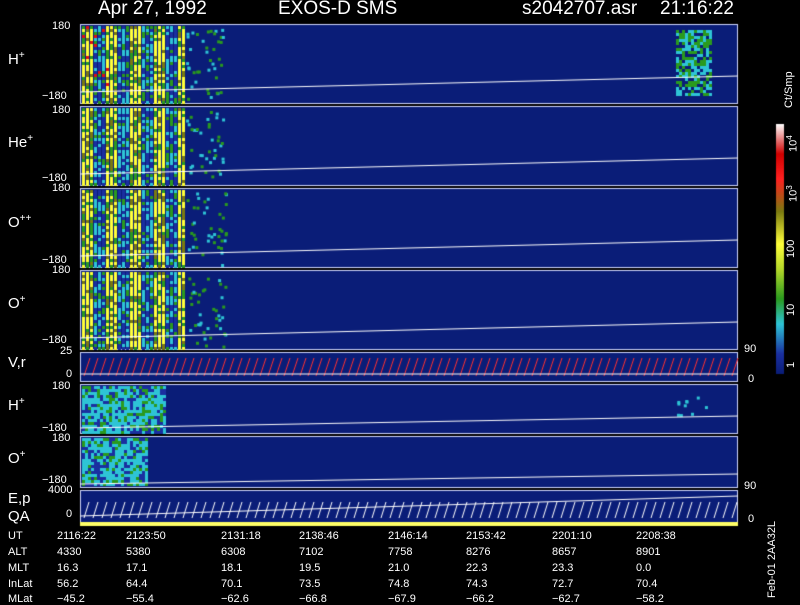 This screenshot has height=605, width=800. What do you see at coordinates (572, 536) in the screenshot?
I see `ephemeris-cell: 2201:10` at bounding box center [572, 536].